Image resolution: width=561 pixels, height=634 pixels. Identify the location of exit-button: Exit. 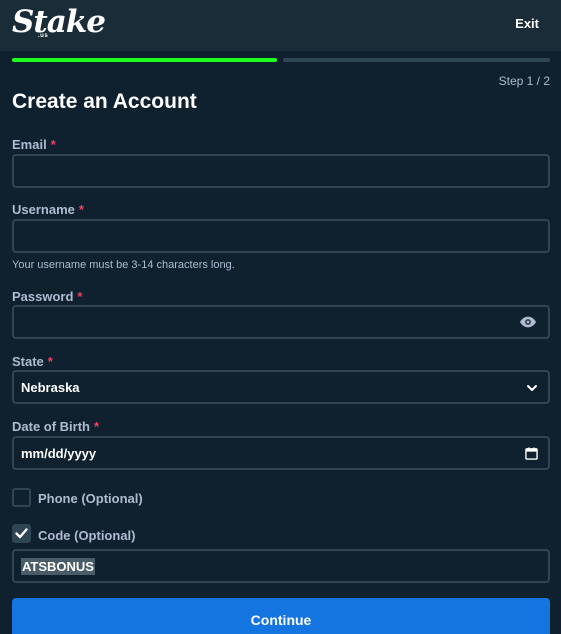
(527, 23).